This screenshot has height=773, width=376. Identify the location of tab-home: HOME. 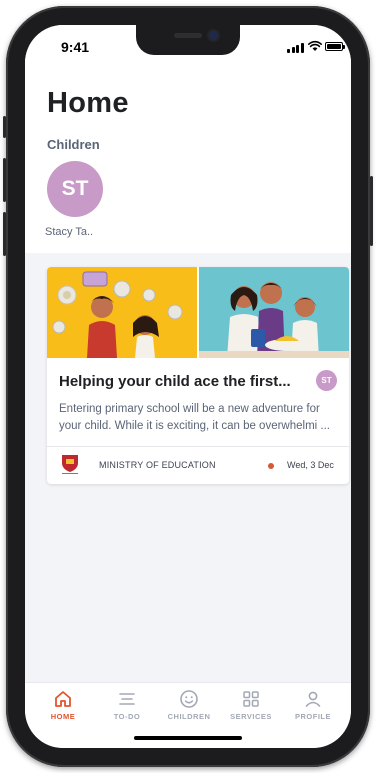
(63, 705).